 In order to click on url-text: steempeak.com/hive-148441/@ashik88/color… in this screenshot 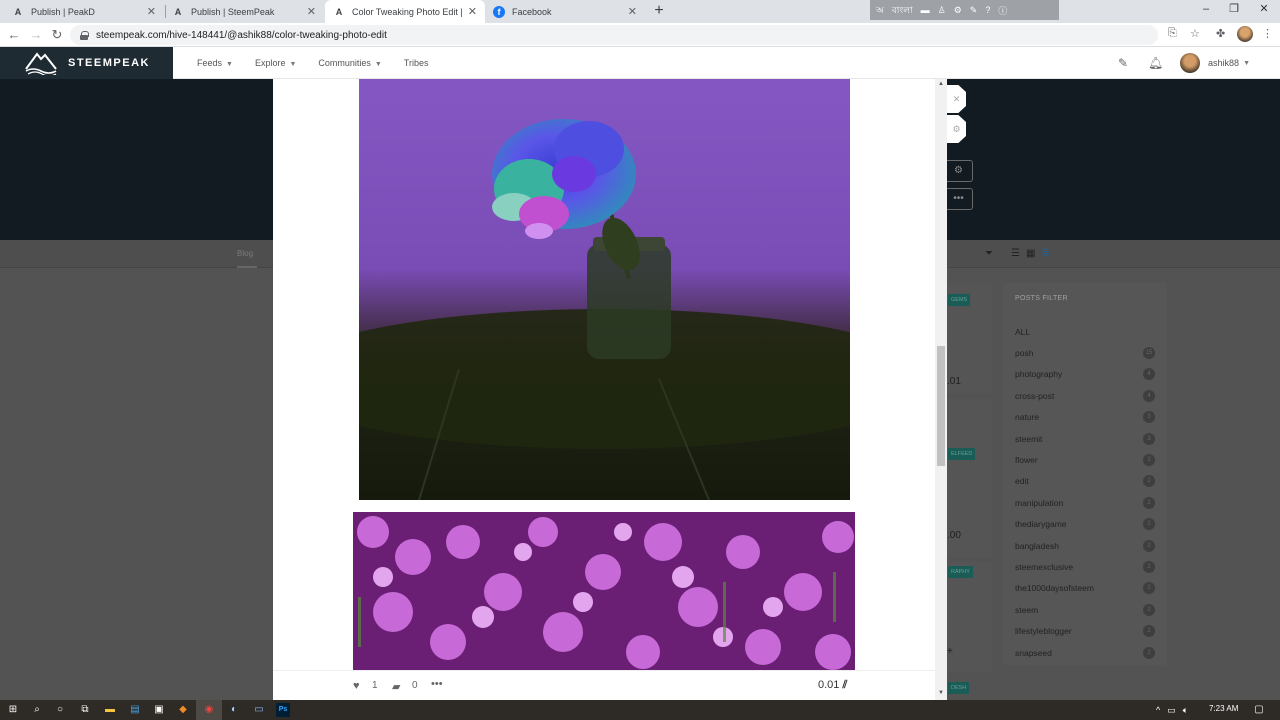, I will do `click(241, 35)`.